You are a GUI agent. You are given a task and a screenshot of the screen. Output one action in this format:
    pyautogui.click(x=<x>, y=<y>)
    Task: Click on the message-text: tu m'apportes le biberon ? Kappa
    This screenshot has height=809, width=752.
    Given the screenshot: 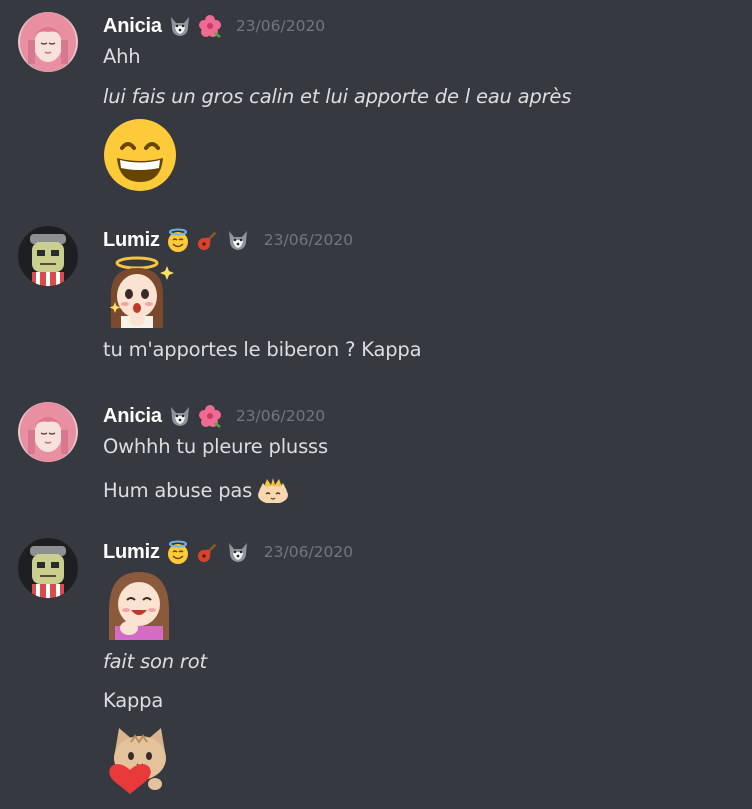 What is the action you would take?
    pyautogui.click(x=262, y=349)
    